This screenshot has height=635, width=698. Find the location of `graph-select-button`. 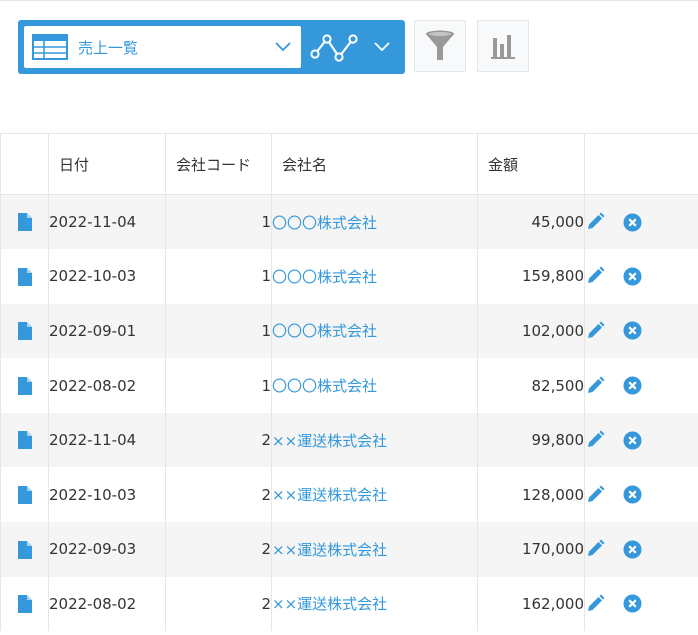

graph-select-button is located at coordinates (354, 47).